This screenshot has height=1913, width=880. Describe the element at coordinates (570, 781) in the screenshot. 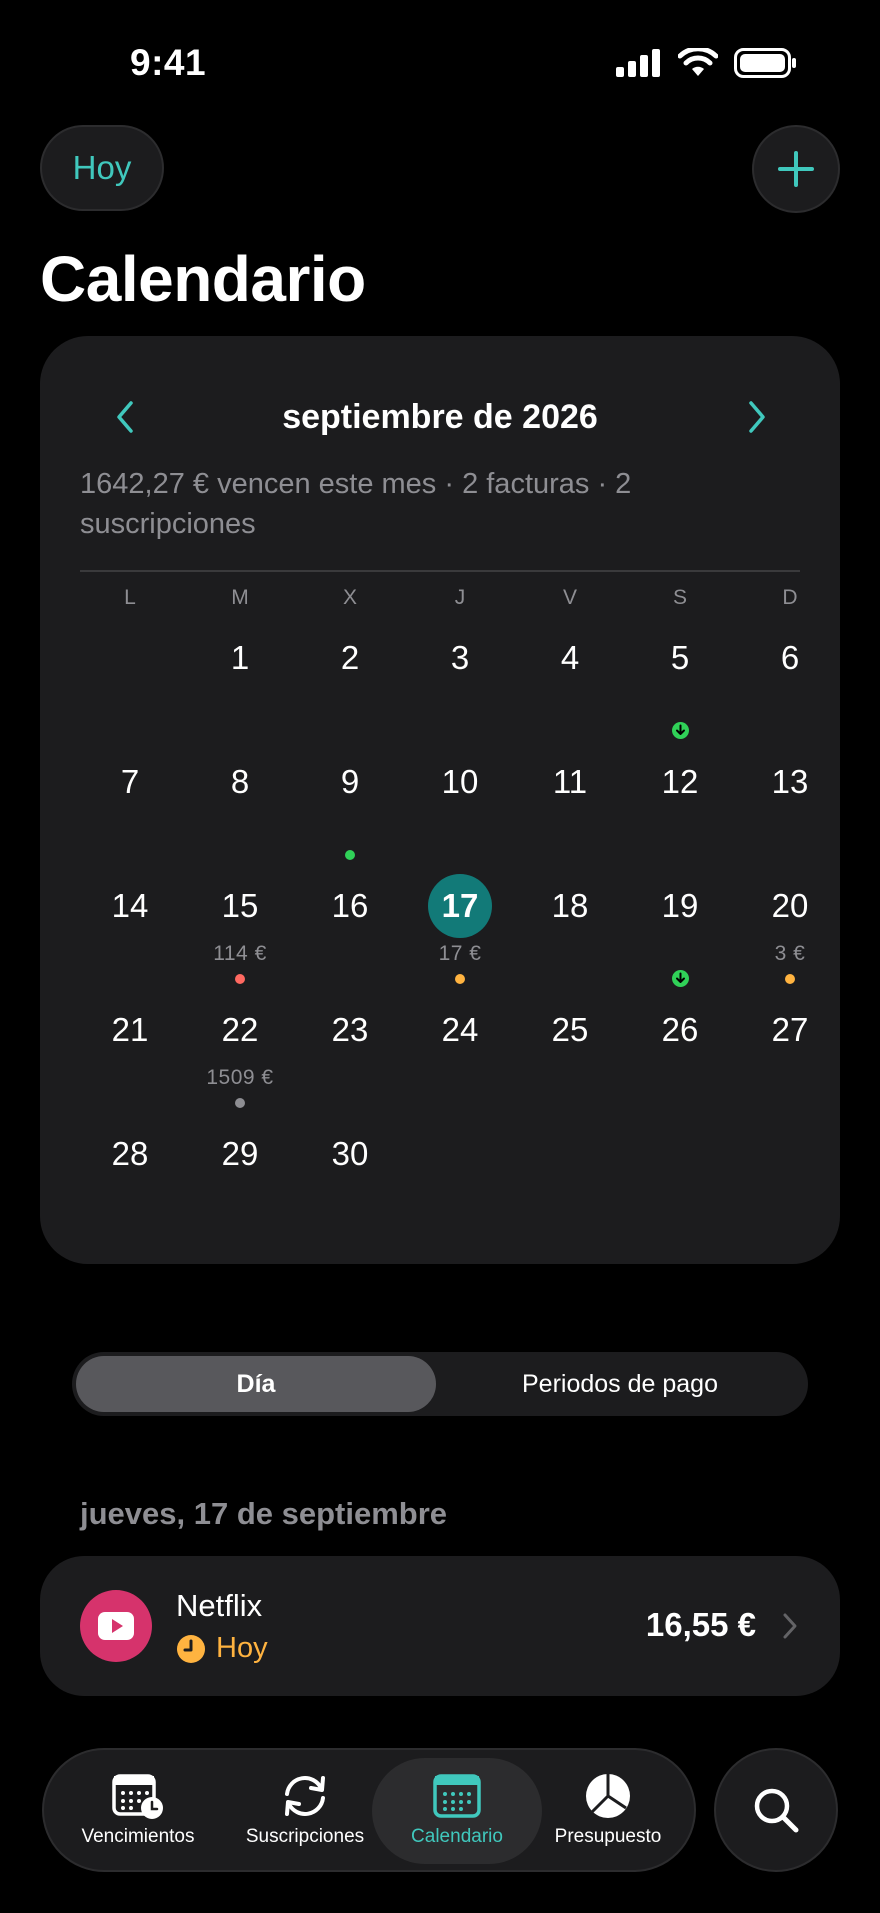

I see `day-number: 11` at that location.